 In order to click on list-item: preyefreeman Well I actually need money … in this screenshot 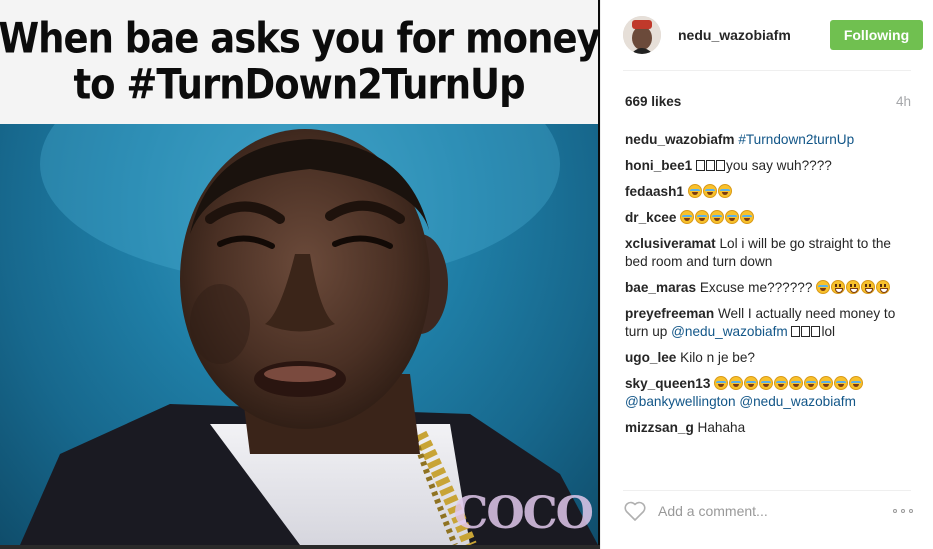, I will do `click(770, 323)`.